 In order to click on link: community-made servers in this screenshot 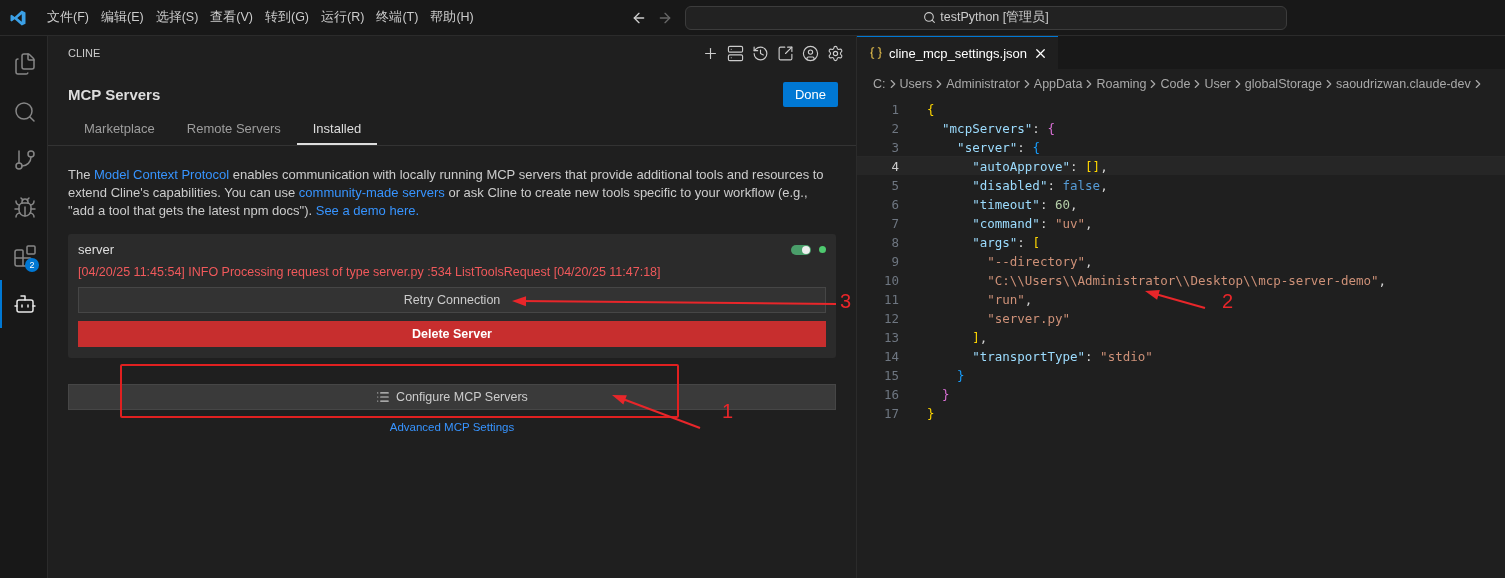, I will do `click(371, 192)`.